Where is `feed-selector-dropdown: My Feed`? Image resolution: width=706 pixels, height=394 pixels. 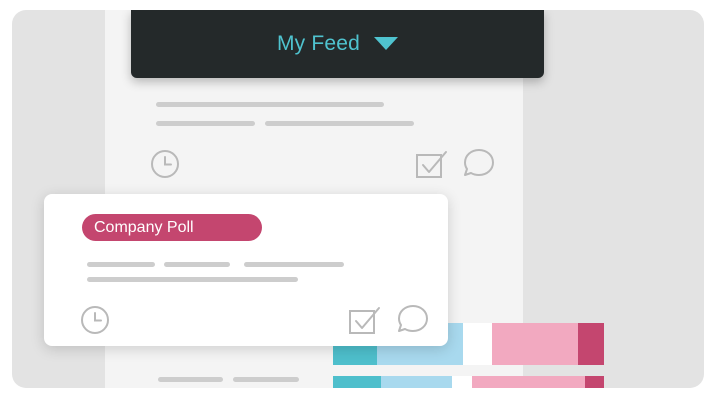 feed-selector-dropdown: My Feed is located at coordinates (337, 44).